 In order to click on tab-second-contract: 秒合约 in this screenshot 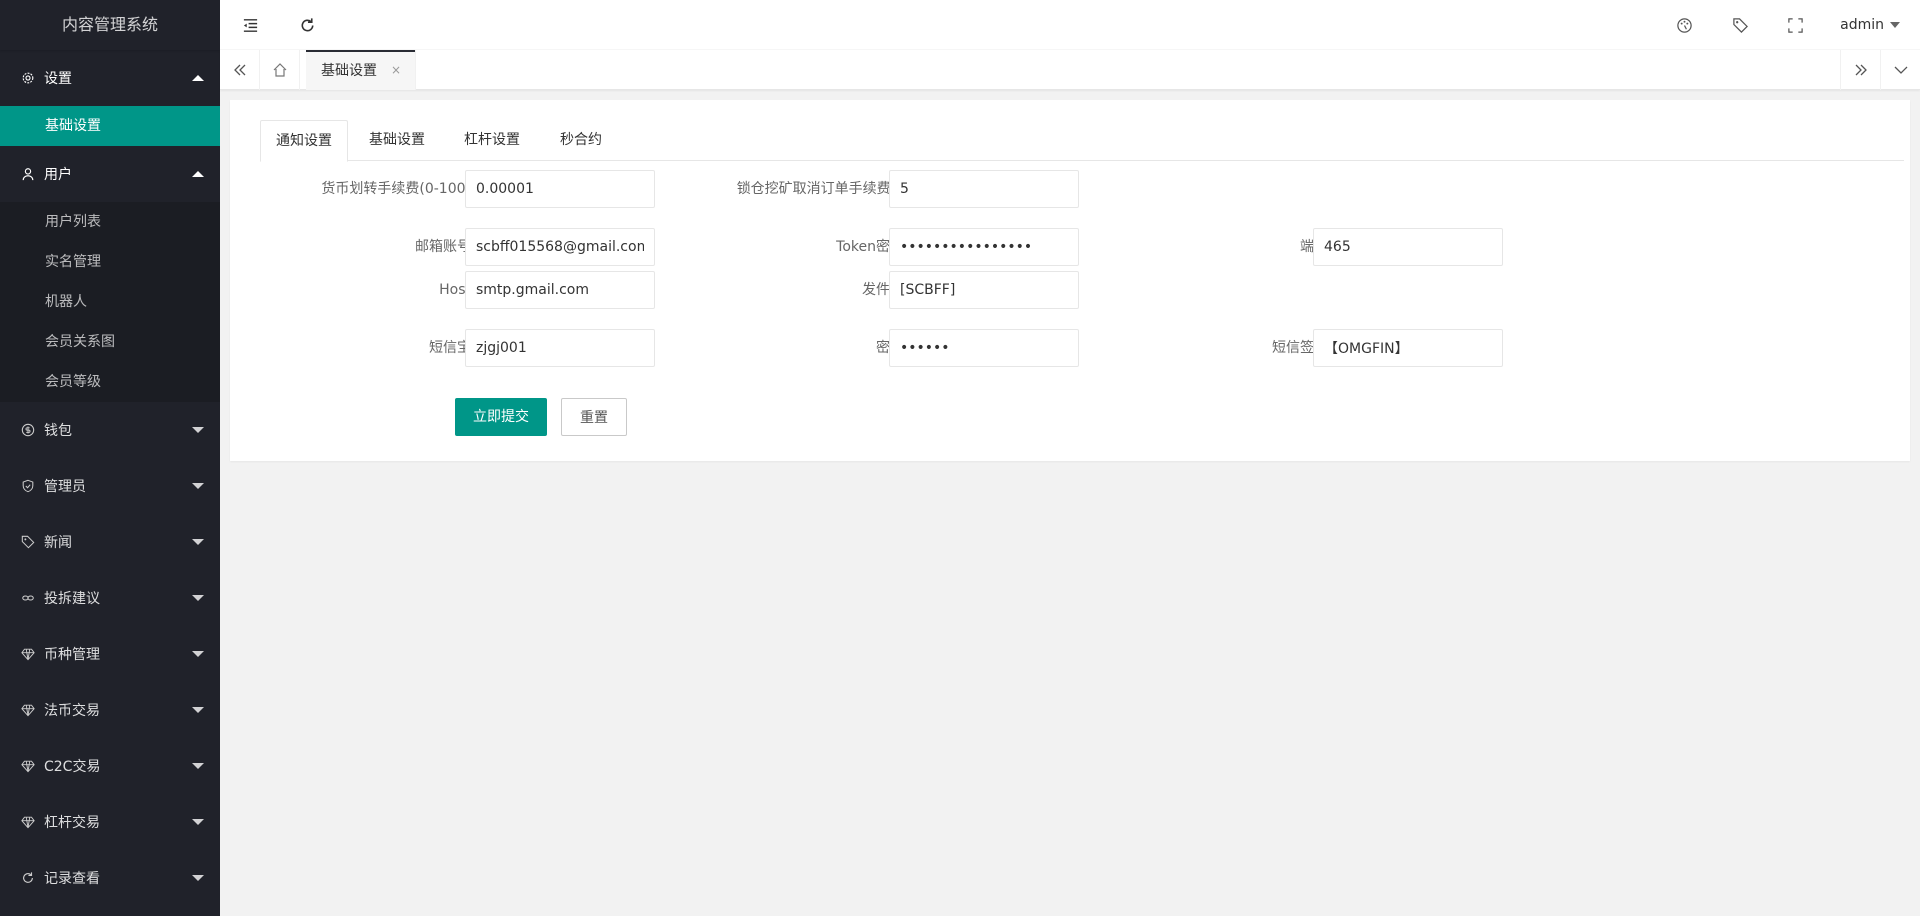, I will do `click(581, 140)`.